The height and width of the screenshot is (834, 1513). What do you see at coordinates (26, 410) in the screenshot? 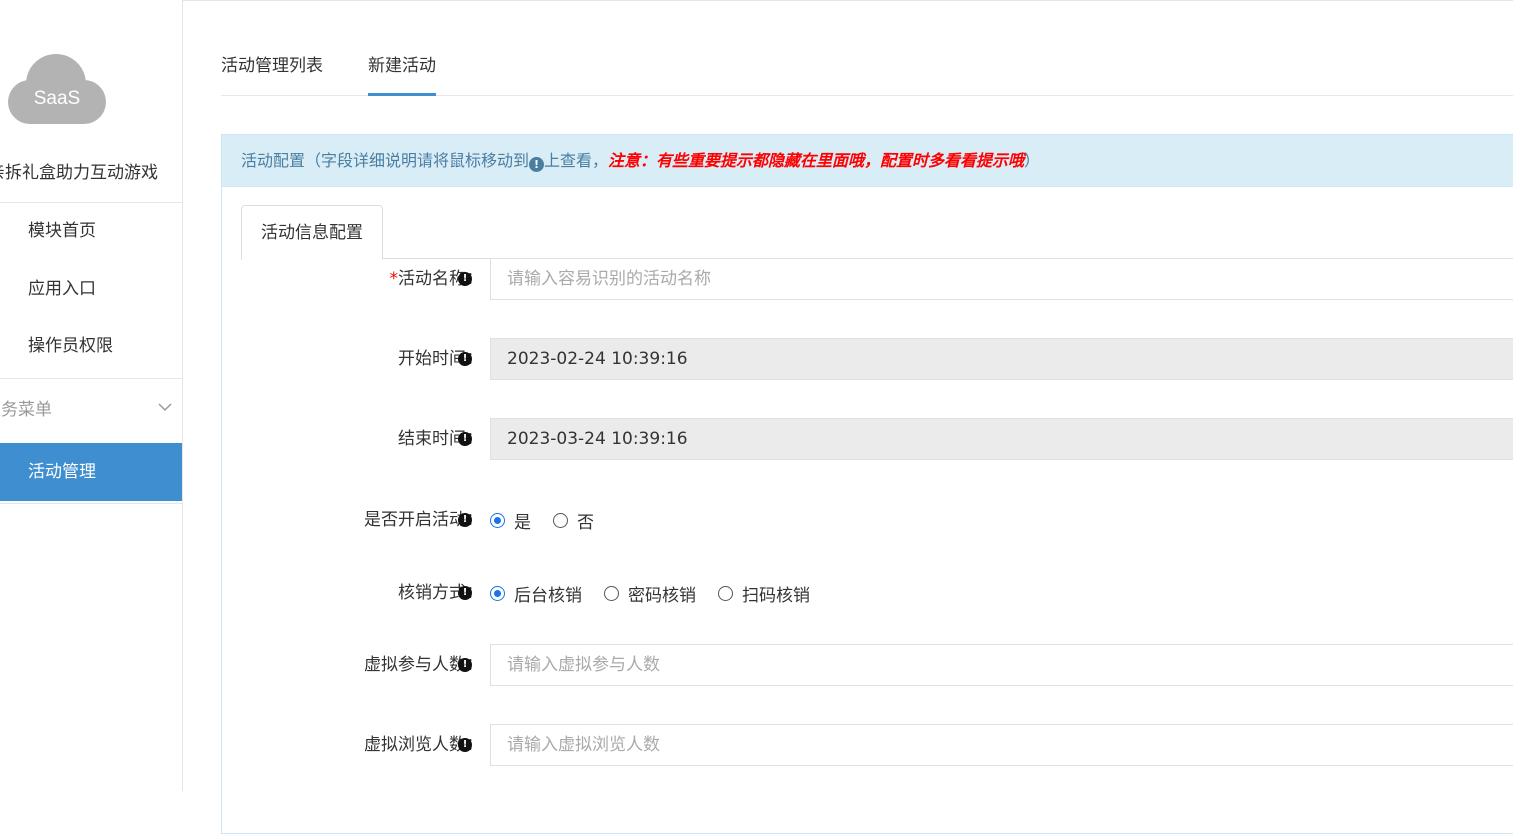
I see `sidebar-group-label: 服务菜单` at bounding box center [26, 410].